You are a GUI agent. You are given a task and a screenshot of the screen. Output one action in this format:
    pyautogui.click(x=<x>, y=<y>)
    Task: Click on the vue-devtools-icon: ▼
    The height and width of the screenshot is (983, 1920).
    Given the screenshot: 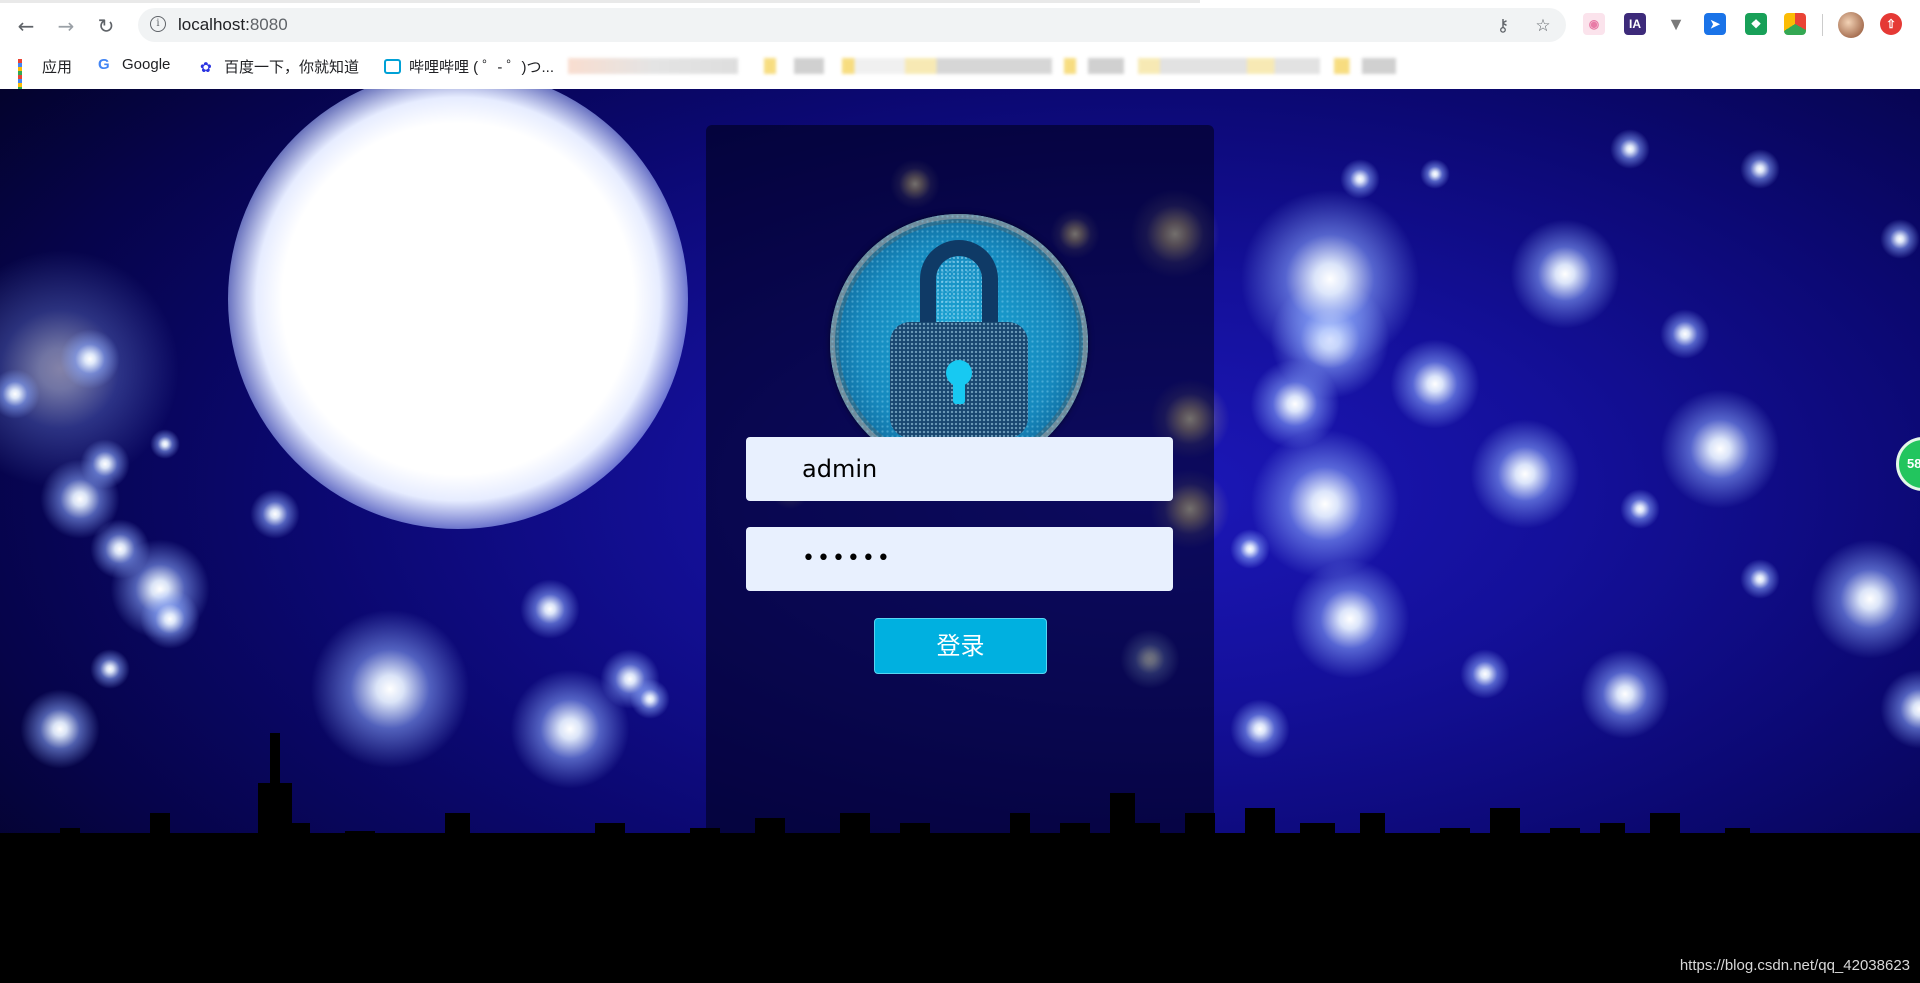 What is the action you would take?
    pyautogui.click(x=1676, y=24)
    